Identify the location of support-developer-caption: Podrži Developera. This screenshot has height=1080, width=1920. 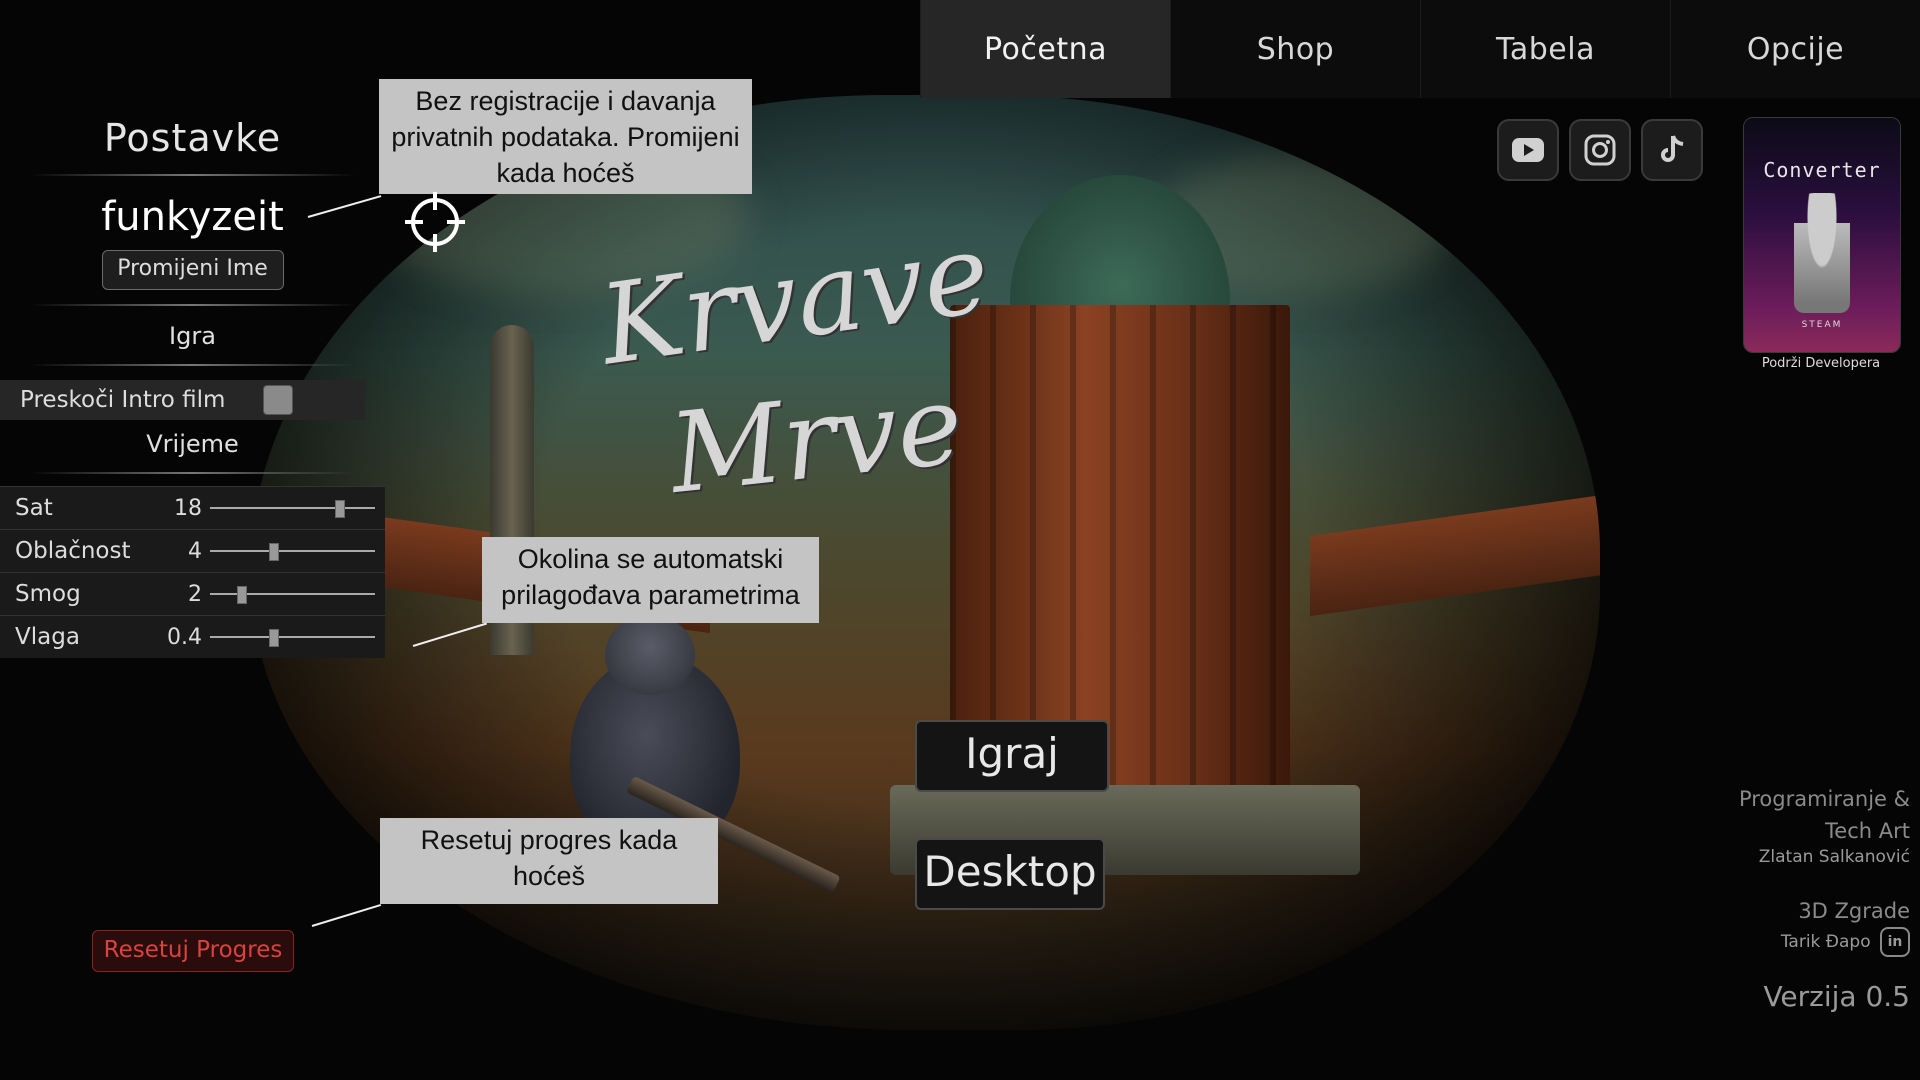
(1821, 363).